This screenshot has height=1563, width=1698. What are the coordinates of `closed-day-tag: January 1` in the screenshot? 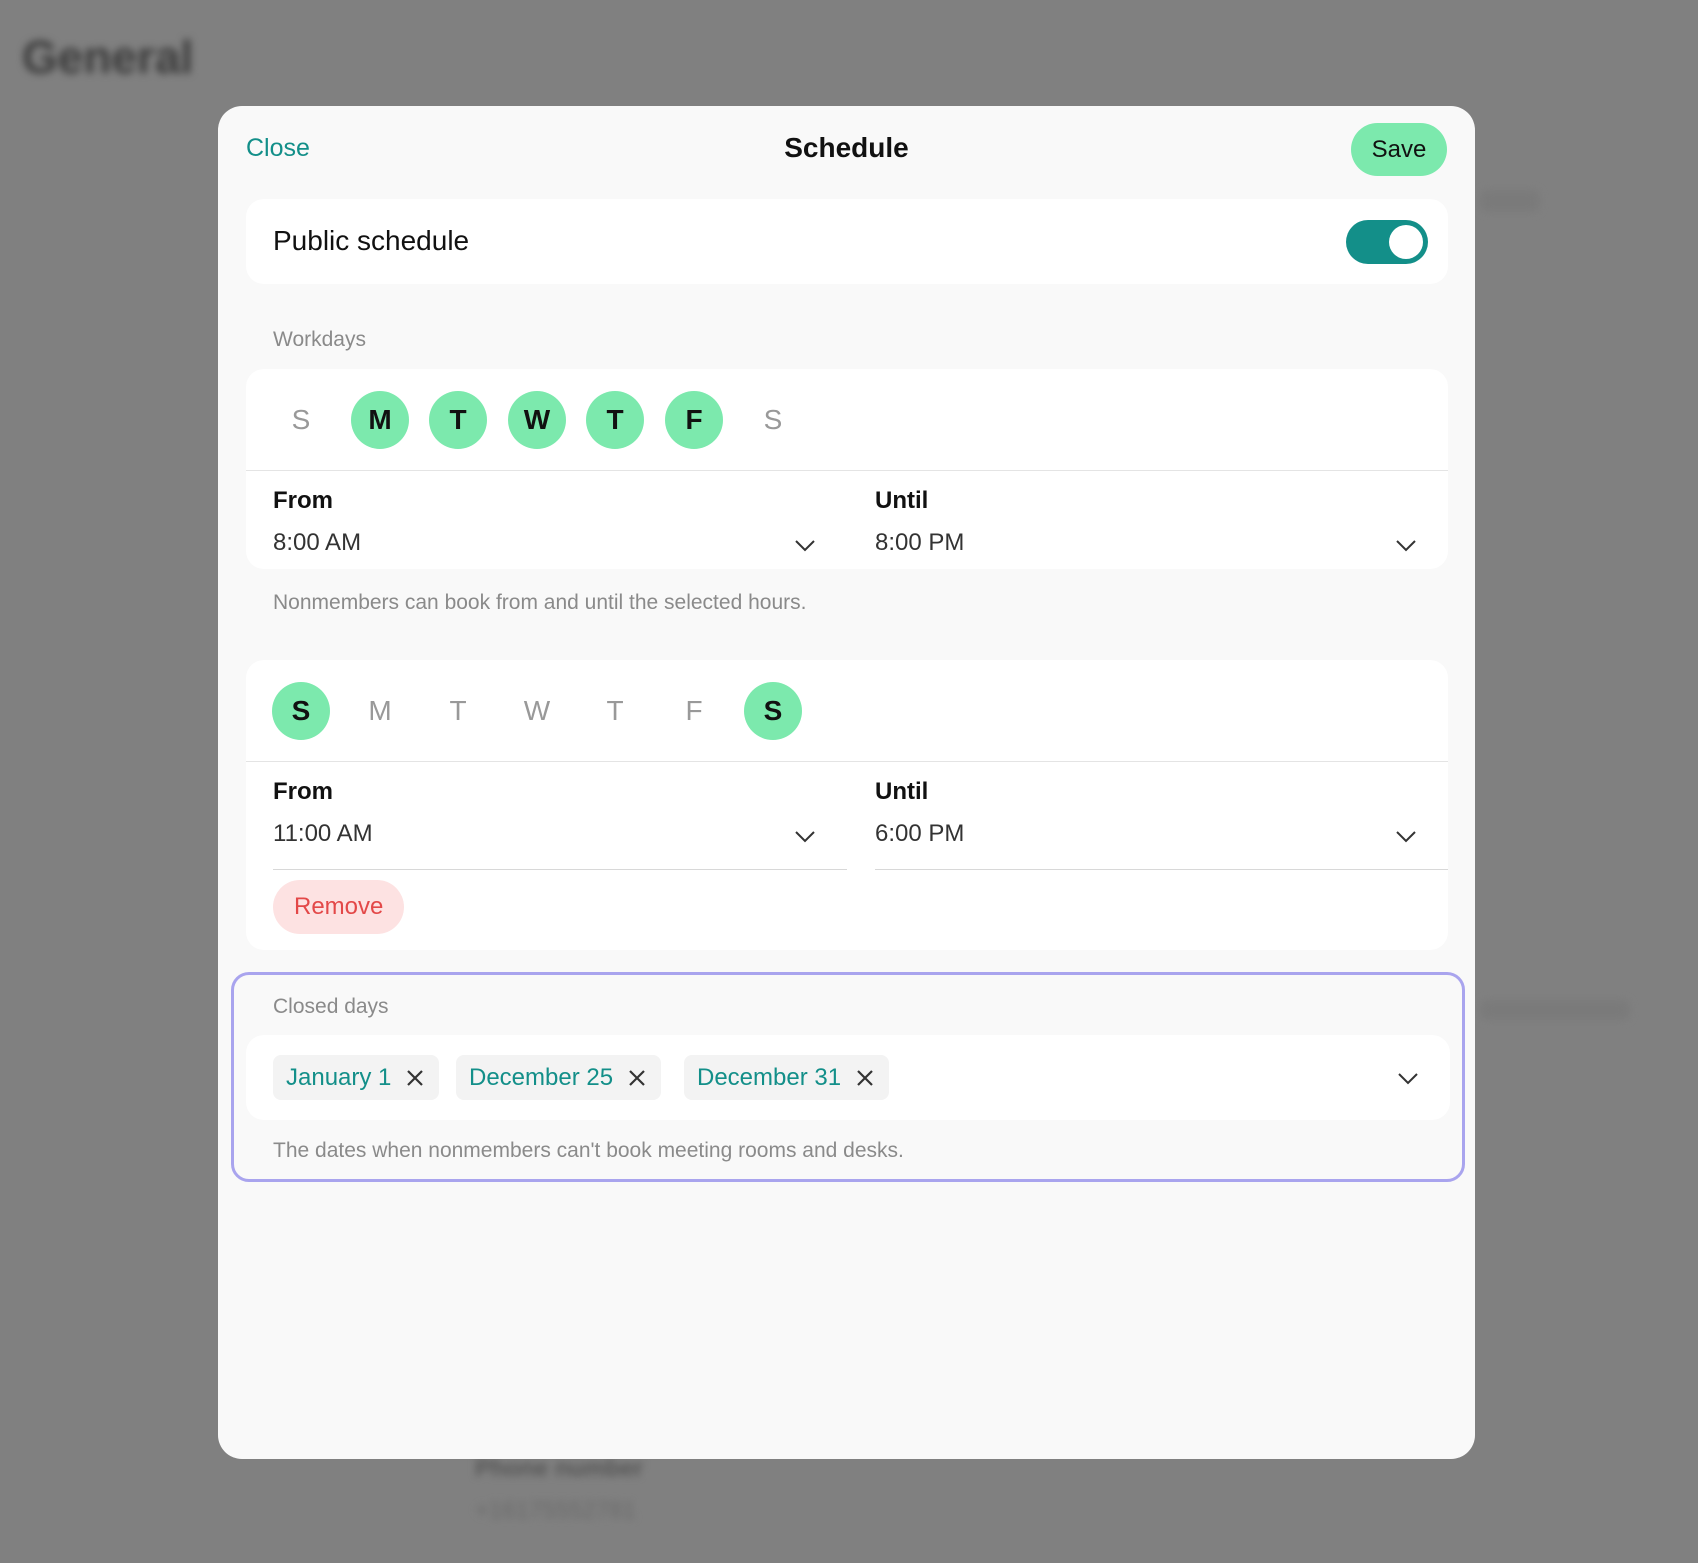 It's located at (356, 1077).